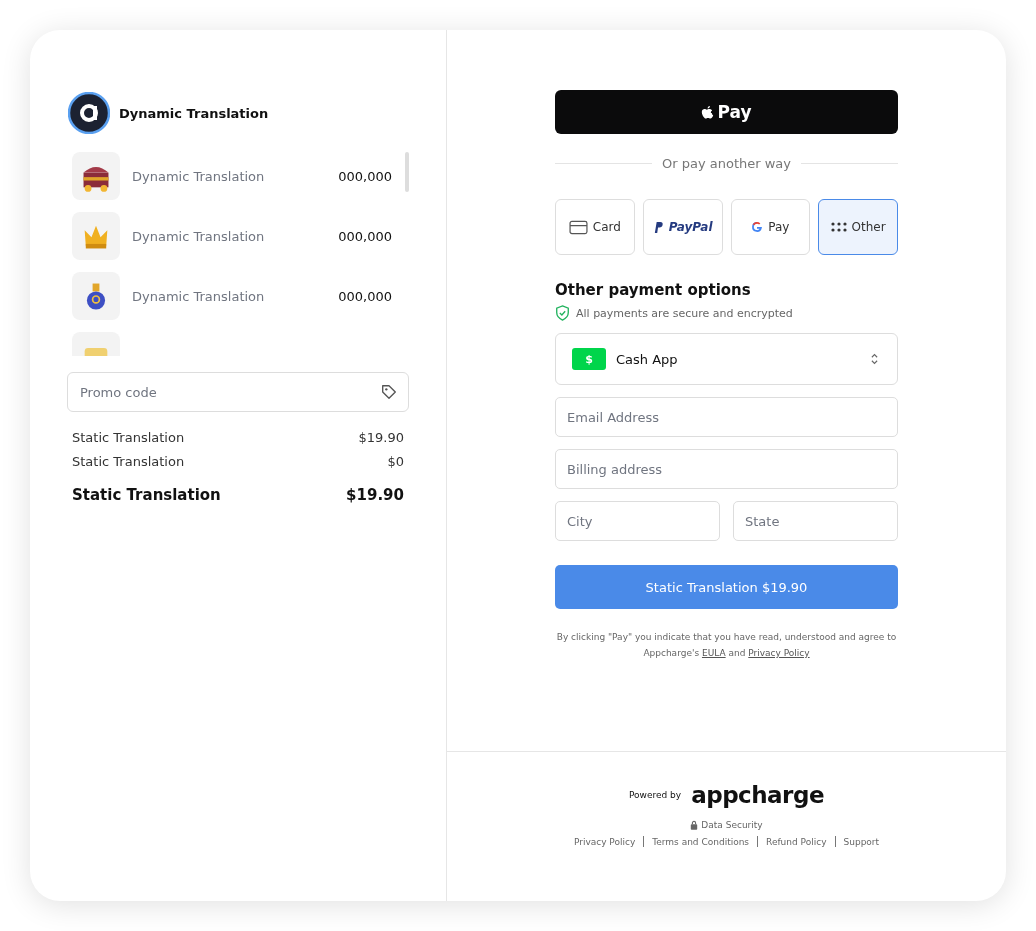 This screenshot has height=931, width=1036. What do you see at coordinates (595, 227) in the screenshot?
I see `payment-method-tab: Card` at bounding box center [595, 227].